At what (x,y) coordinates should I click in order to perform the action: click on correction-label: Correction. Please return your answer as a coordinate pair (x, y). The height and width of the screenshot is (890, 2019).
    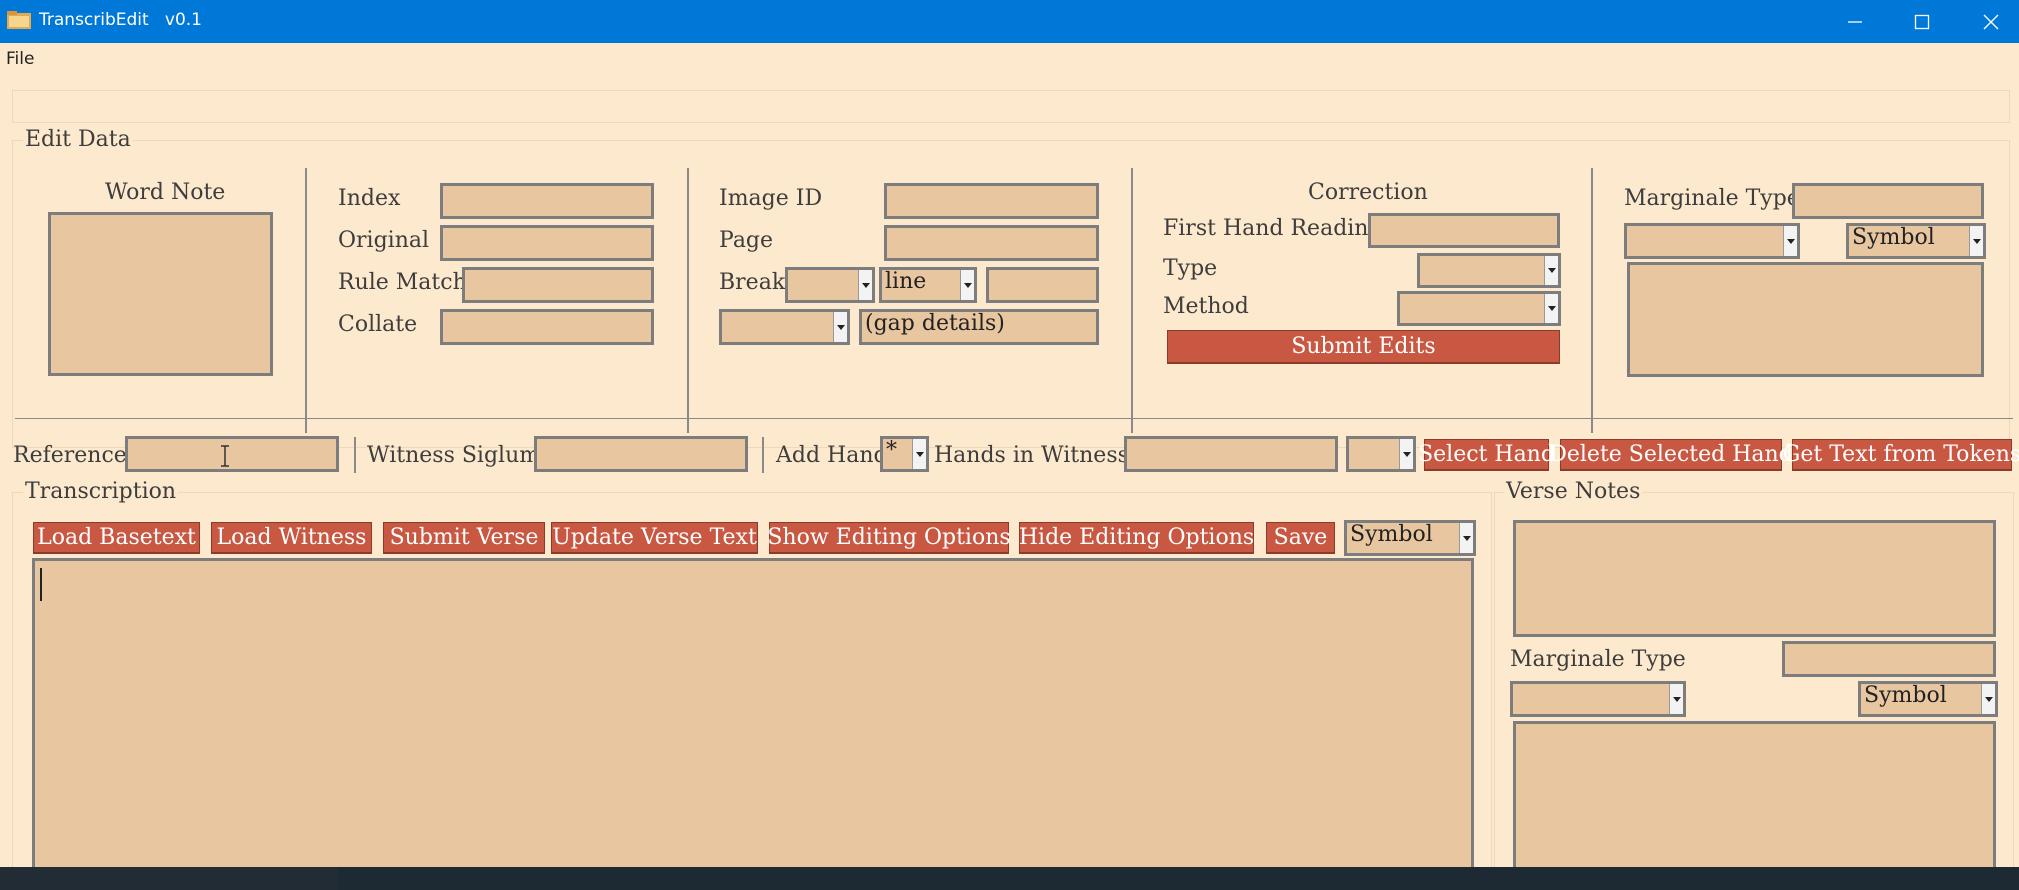
    Looking at the image, I should click on (1368, 192).